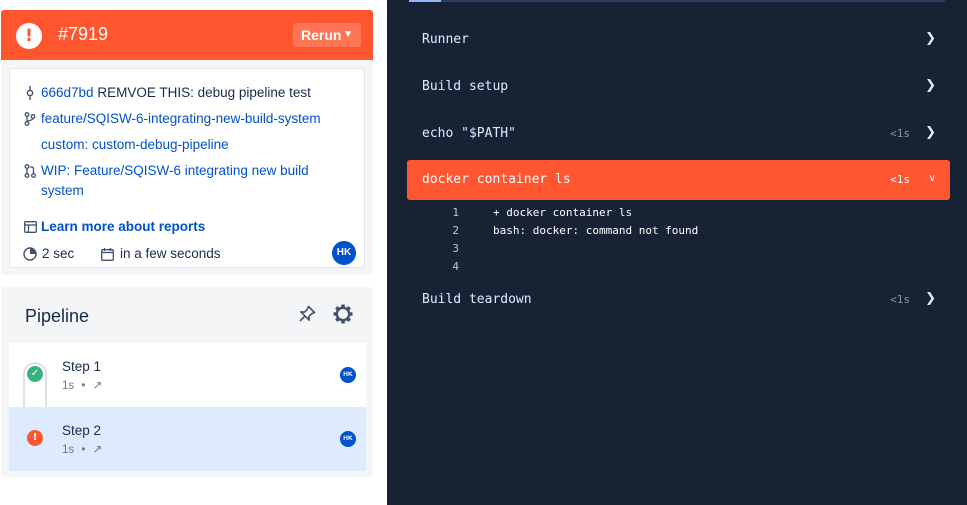 The image size is (967, 505). Describe the element at coordinates (425, 1) in the screenshot. I see `tab-active-indicator` at that location.